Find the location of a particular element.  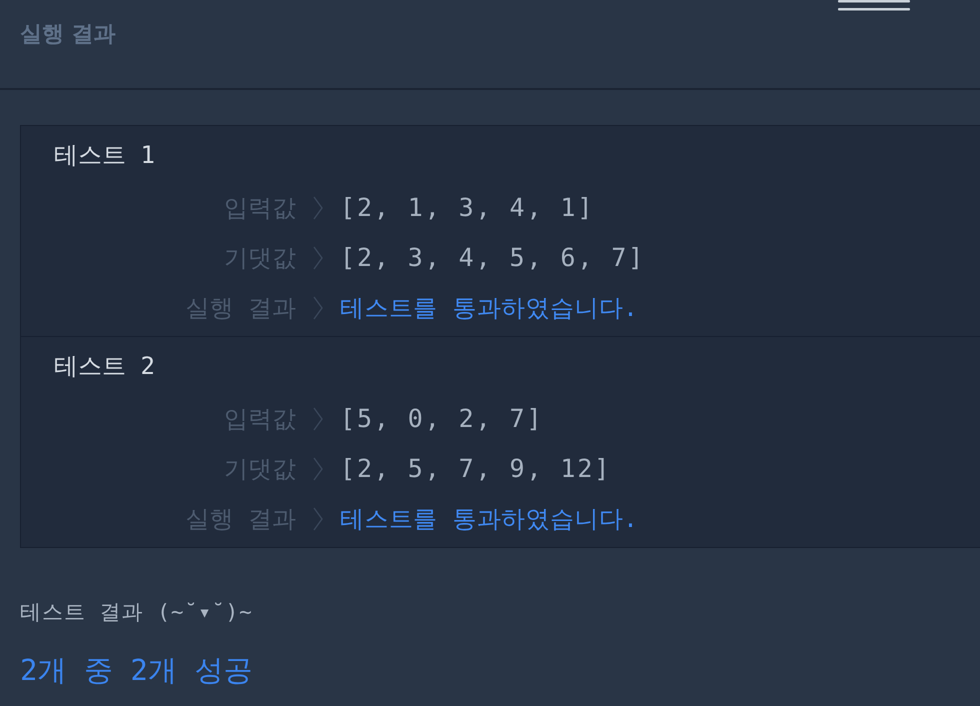

test-title: 테스트 1 is located at coordinates (104, 155).